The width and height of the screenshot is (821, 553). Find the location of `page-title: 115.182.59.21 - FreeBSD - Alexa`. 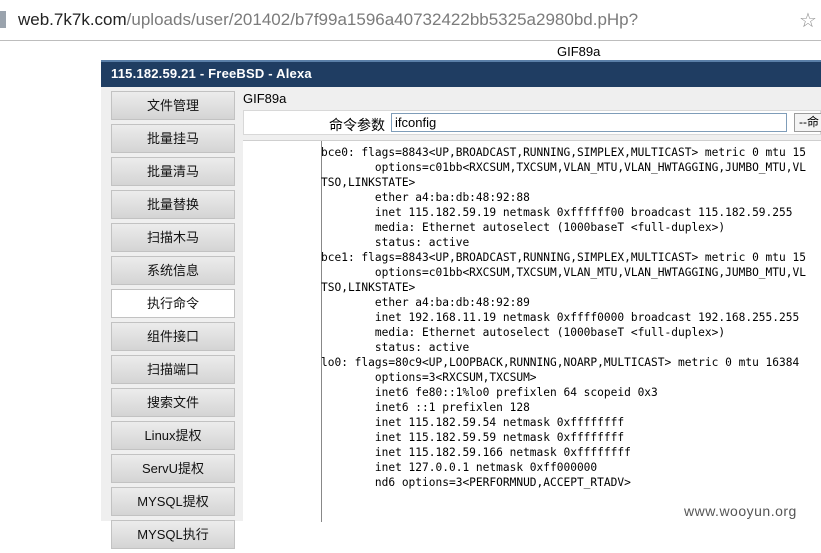

page-title: 115.182.59.21 - FreeBSD - Alexa is located at coordinates (211, 73).